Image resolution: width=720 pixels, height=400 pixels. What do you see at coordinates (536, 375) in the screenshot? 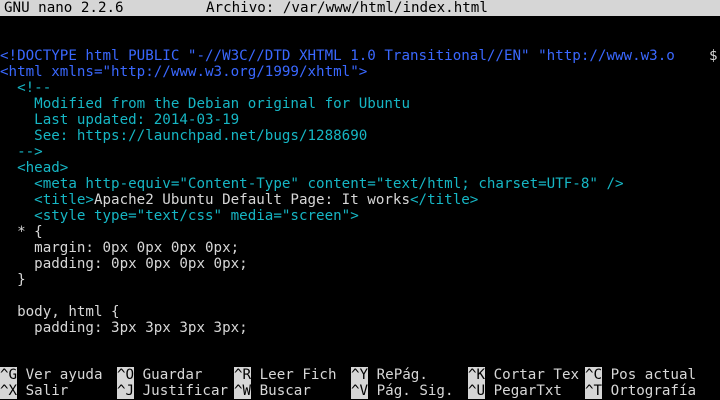
I see `shortcut-label: Cortar Tex` at bounding box center [536, 375].